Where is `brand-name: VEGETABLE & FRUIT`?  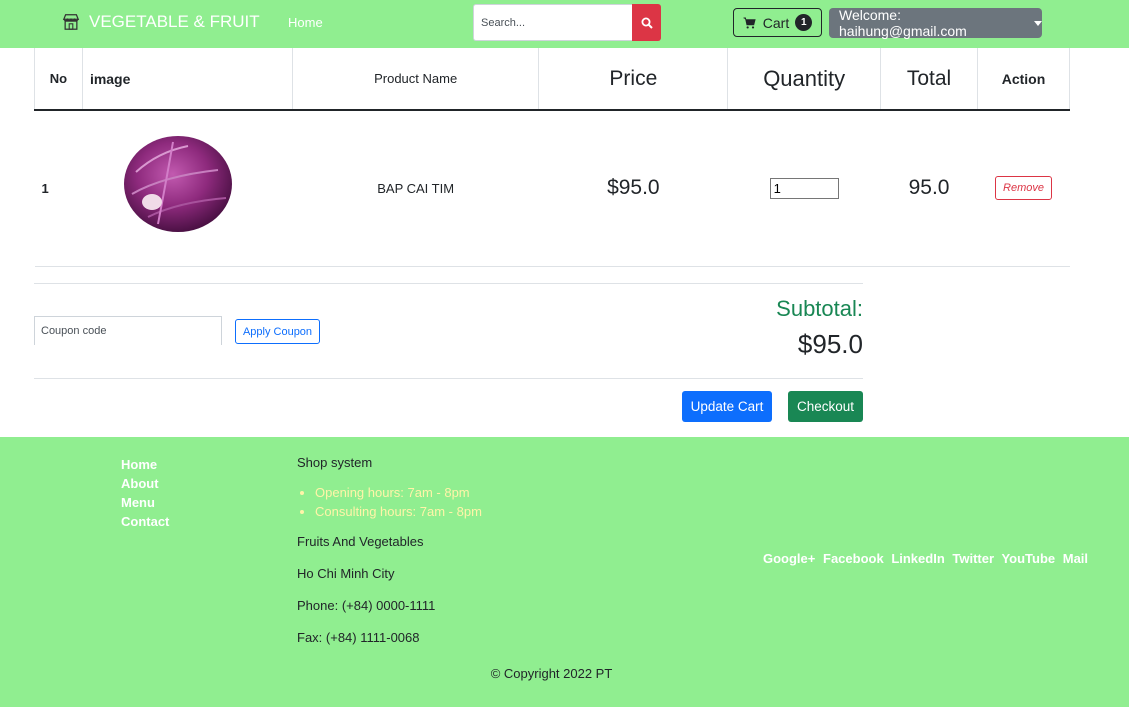
brand-name: VEGETABLE & FRUIT is located at coordinates (174, 21).